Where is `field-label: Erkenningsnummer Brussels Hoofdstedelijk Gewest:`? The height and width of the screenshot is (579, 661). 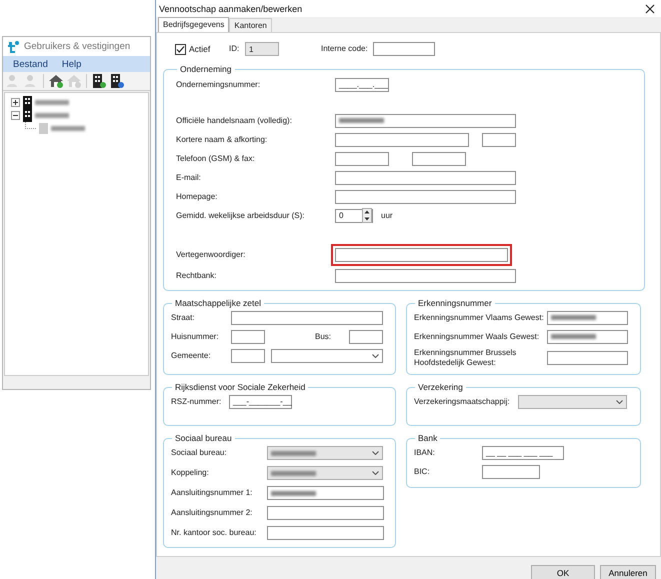
field-label: Erkenningsnummer Brussels Hoofdstedelijk Gewest: is located at coordinates (466, 358).